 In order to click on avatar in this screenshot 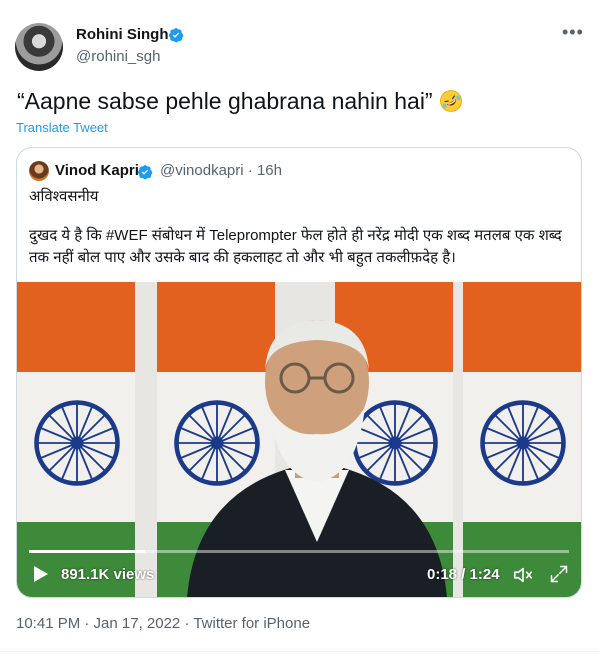, I will do `click(39, 47)`.